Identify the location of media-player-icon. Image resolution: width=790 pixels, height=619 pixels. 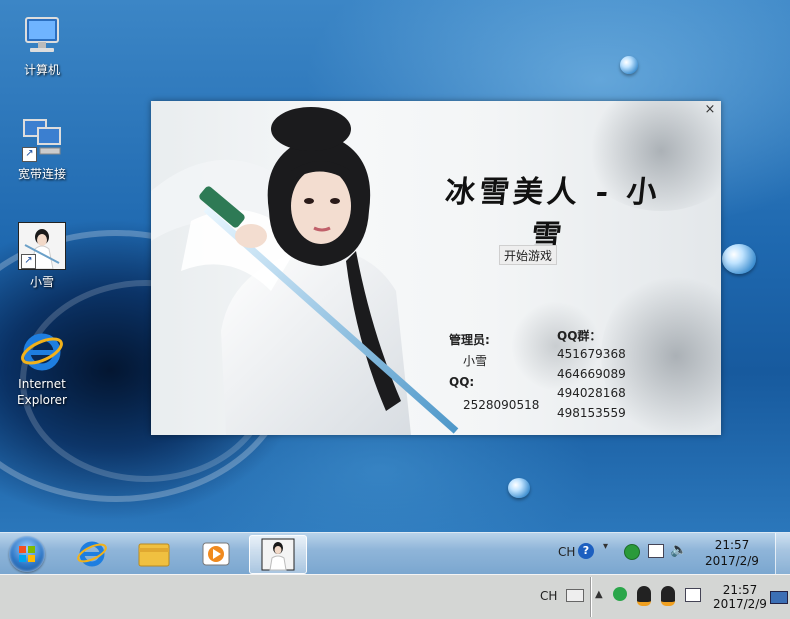
(216, 554).